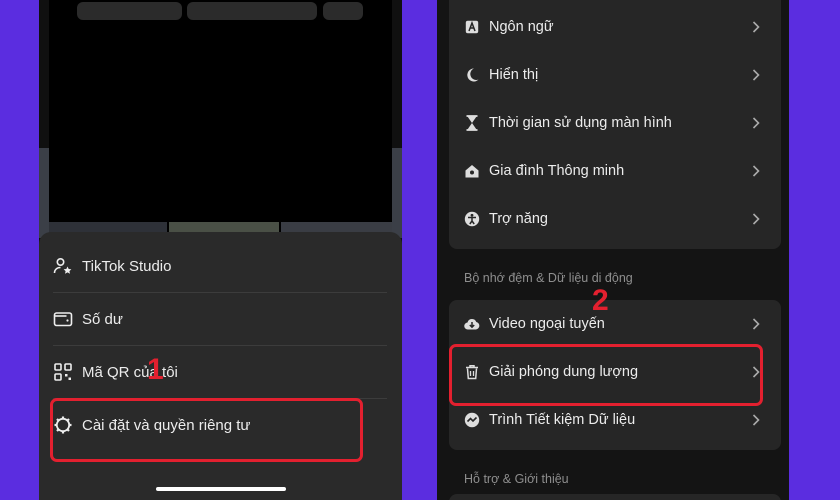 The height and width of the screenshot is (500, 840). Describe the element at coordinates (472, 420) in the screenshot. I see `data-saver-icon` at that location.